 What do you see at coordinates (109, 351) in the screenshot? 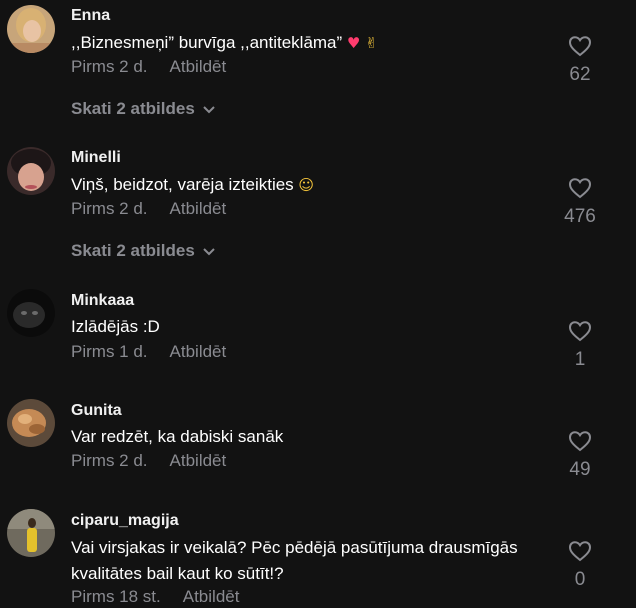
I see `timestamp: Pirms 1 d.` at bounding box center [109, 351].